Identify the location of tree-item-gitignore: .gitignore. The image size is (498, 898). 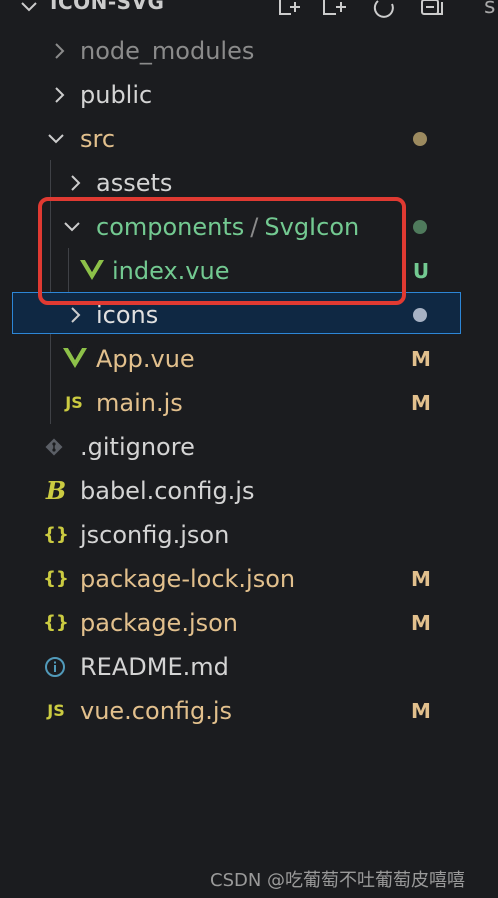
(231, 447).